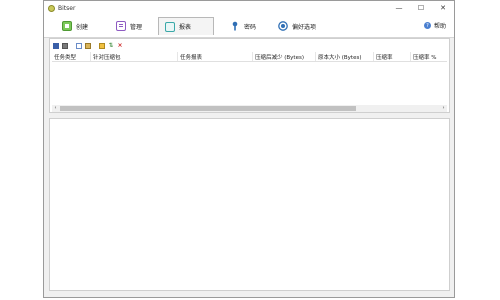 The width and height of the screenshot is (500, 300). Describe the element at coordinates (65, 45) in the screenshot. I see `print-icon` at that location.